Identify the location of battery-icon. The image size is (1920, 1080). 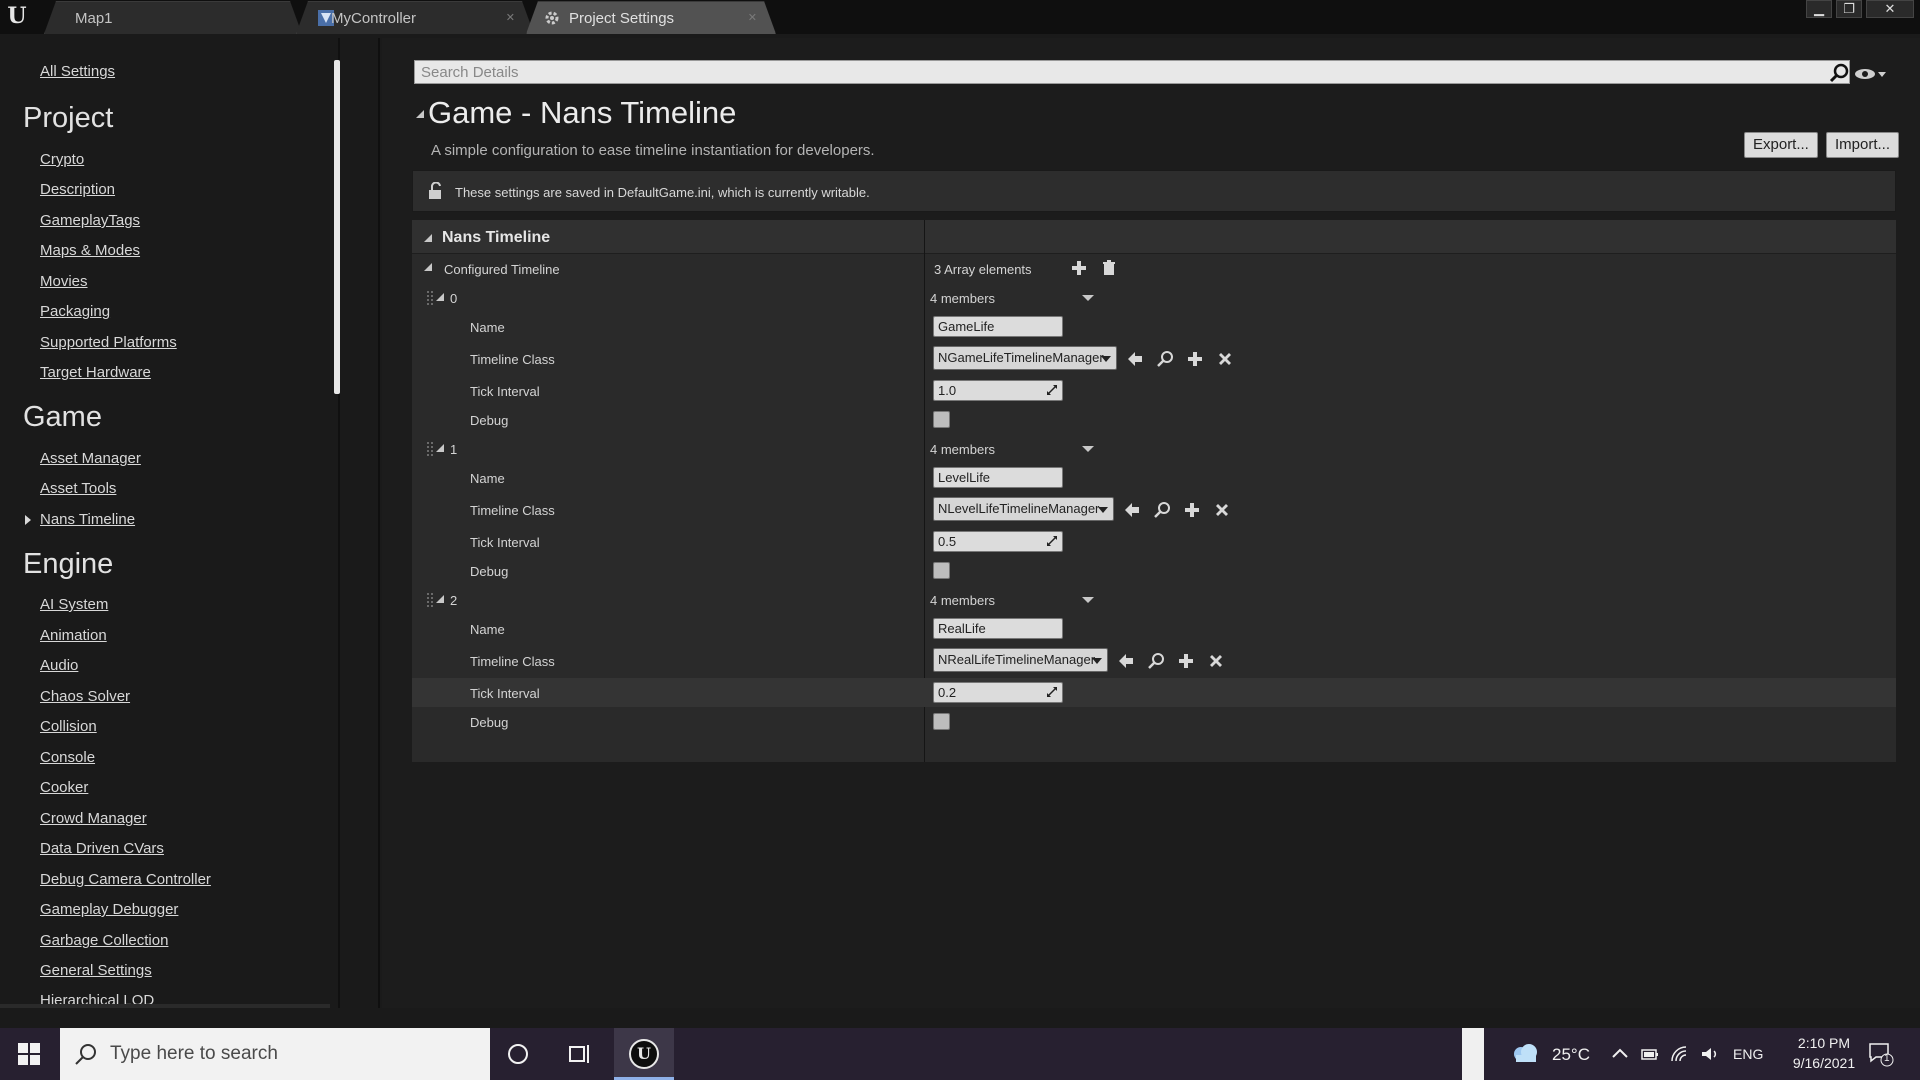
(1650, 1054).